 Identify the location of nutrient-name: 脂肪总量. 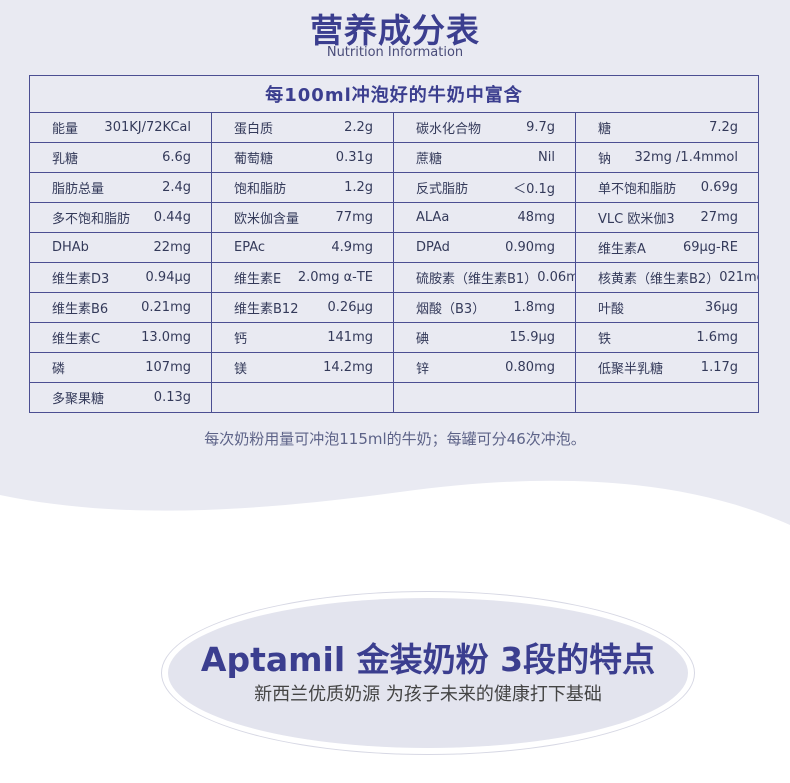
(78, 189).